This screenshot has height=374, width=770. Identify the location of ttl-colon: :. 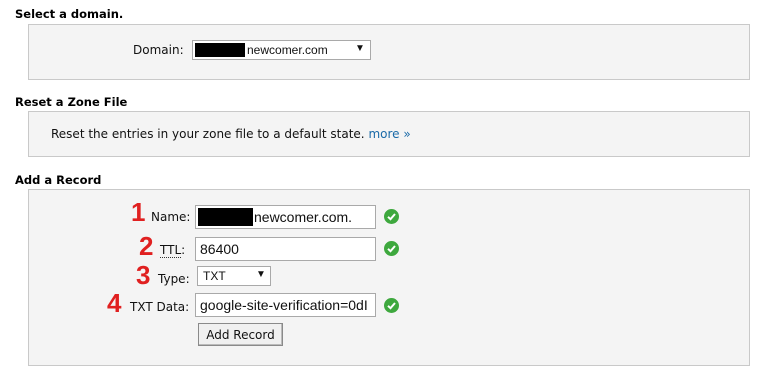
(183, 250).